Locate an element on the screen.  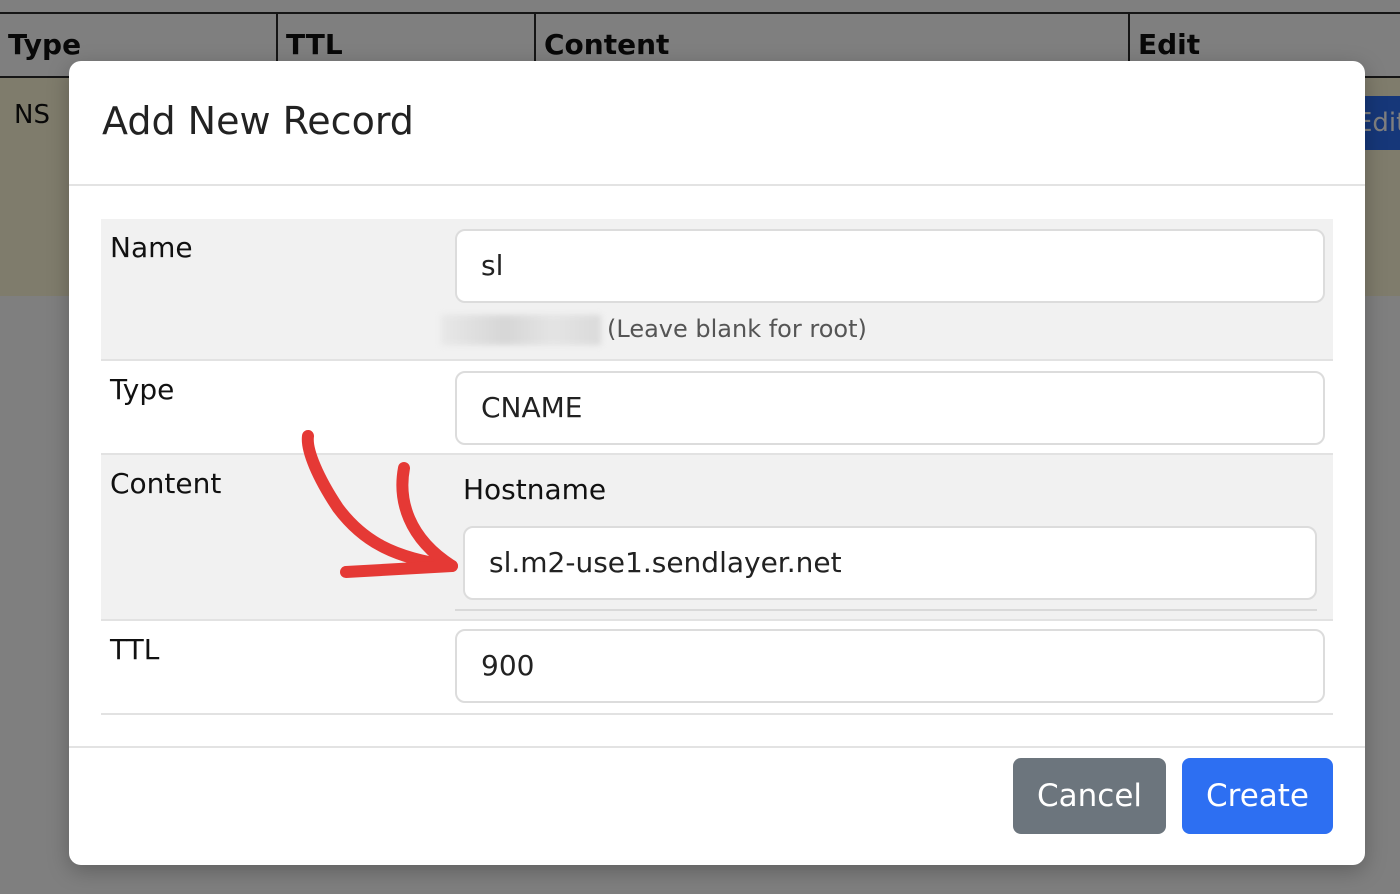
type-select: CNAME is located at coordinates (890, 408).